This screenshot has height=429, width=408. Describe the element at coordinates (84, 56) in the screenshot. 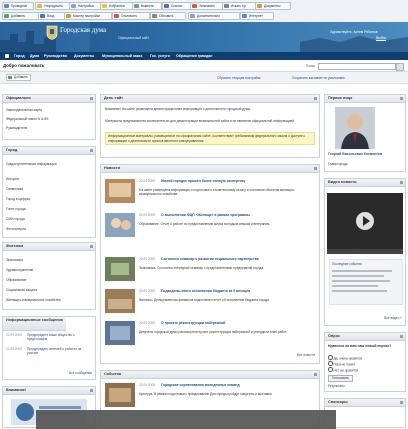

I see `nav-item-documents: Документы` at that location.